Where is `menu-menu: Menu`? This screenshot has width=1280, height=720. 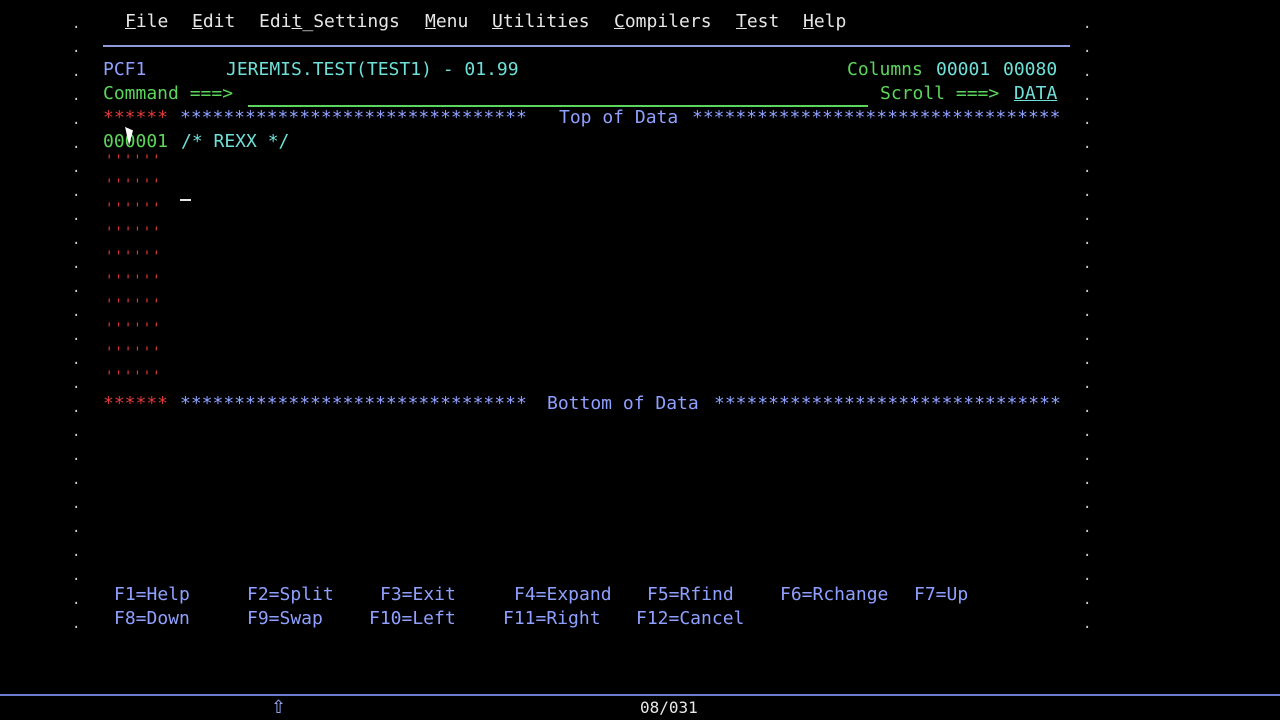 menu-menu: Menu is located at coordinates (446, 21).